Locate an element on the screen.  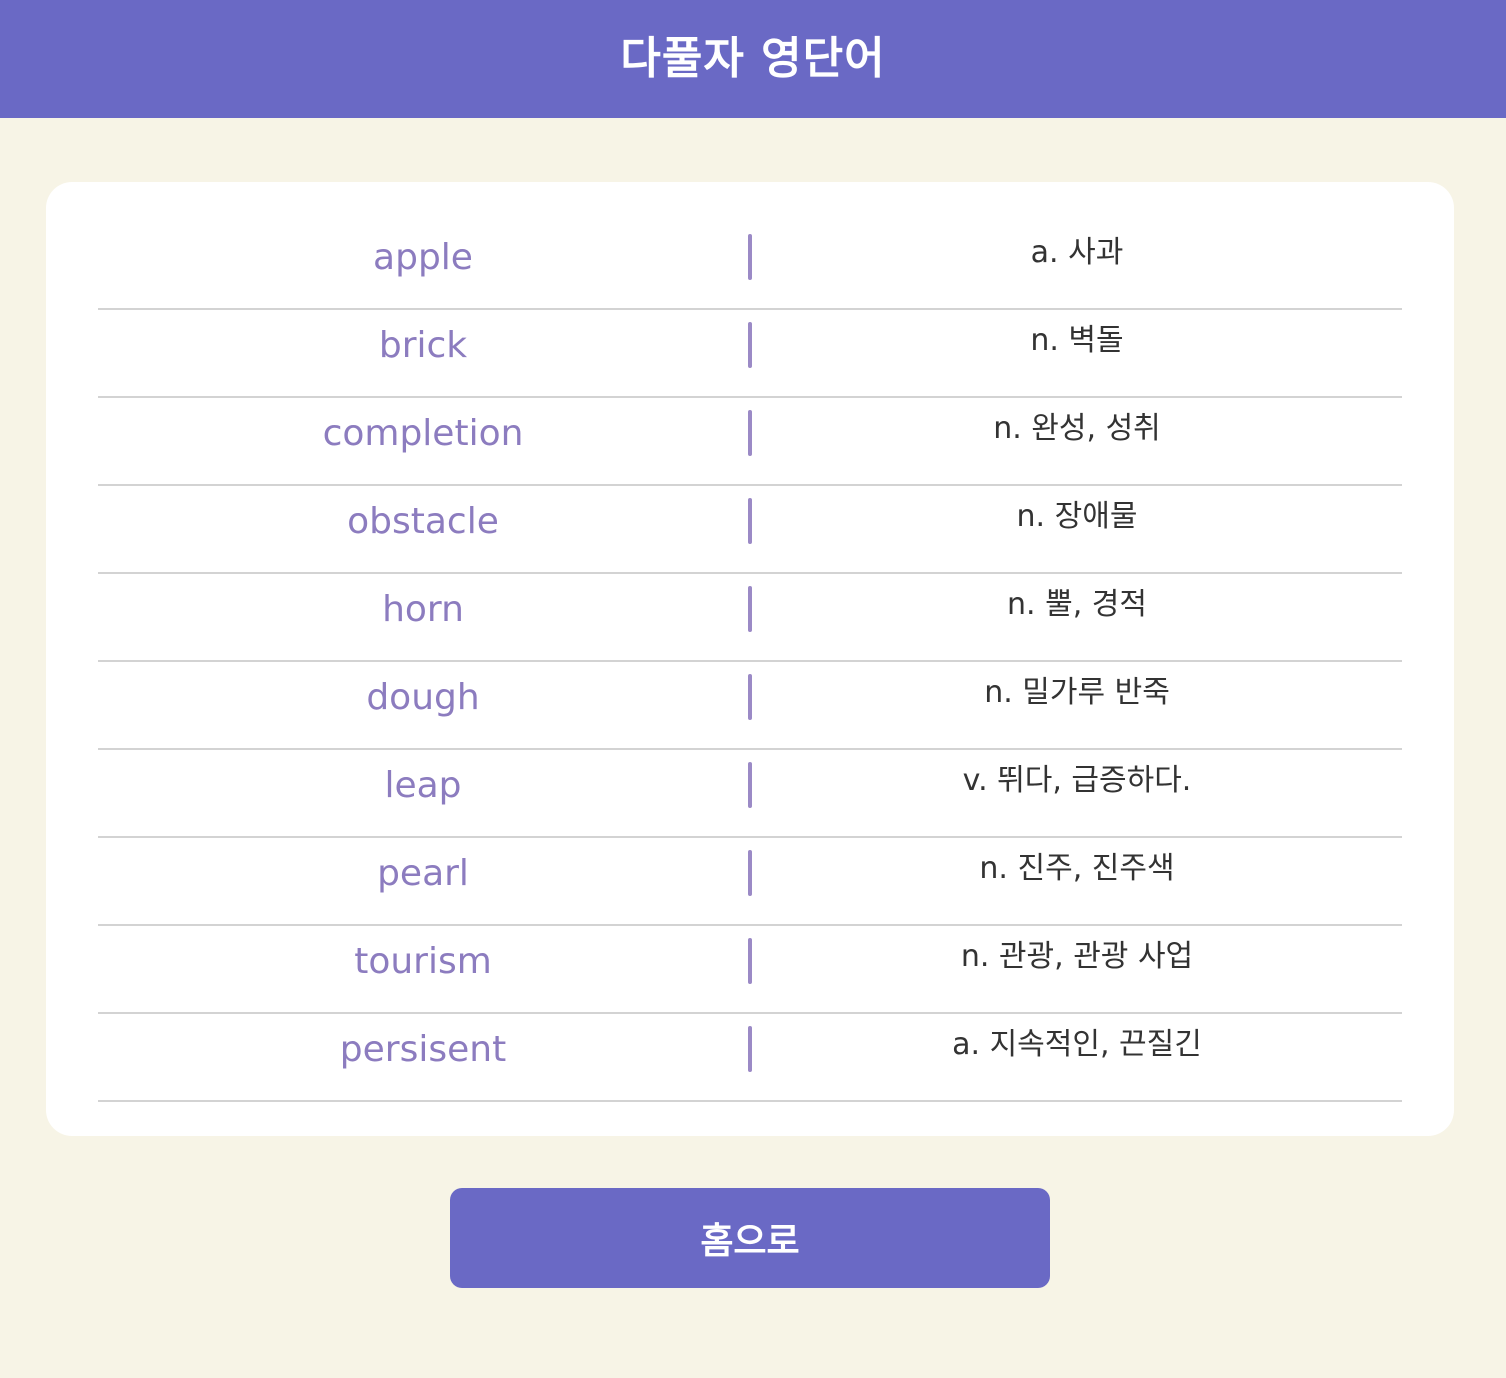
korean-meaning: n. 뿔, 경적 is located at coordinates (1077, 604).